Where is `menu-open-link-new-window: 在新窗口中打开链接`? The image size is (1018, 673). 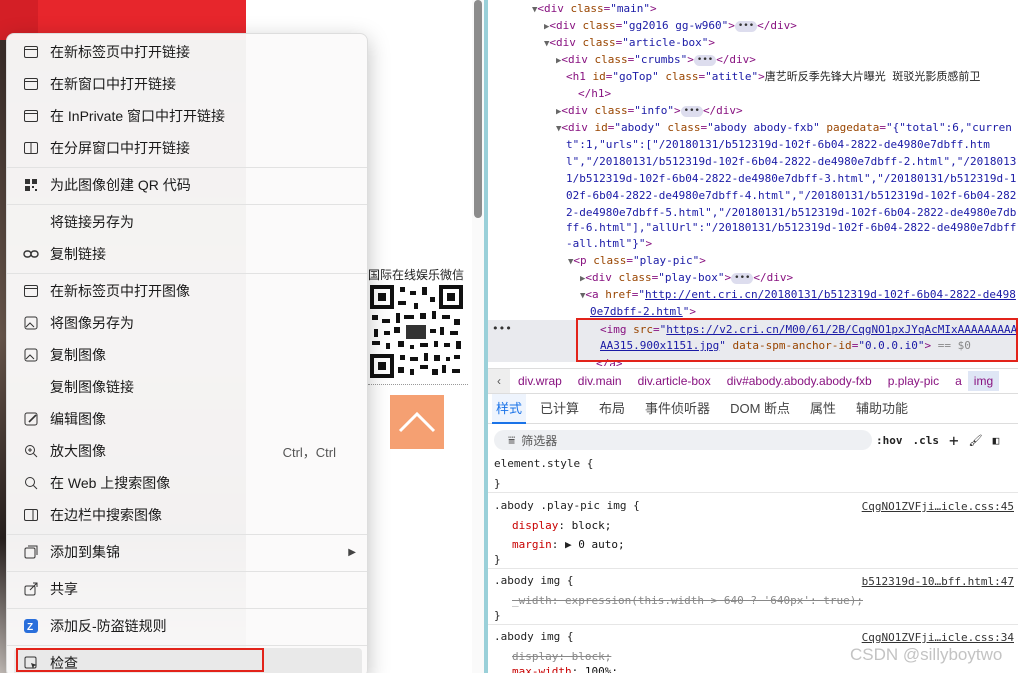
menu-open-link-new-window: 在新窗口中打开链接 is located at coordinates (188, 84).